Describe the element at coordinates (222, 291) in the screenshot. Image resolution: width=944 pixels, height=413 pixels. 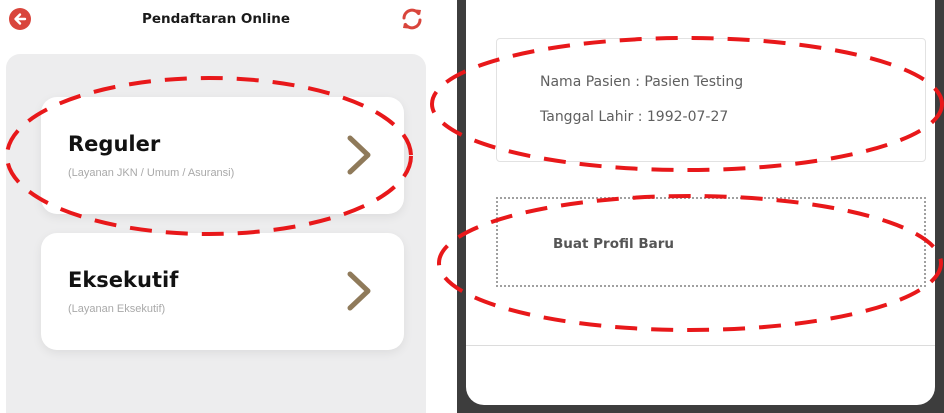
I see `menu-card-eksekutif: Eksekutif (Layanan Eksekutif)` at that location.